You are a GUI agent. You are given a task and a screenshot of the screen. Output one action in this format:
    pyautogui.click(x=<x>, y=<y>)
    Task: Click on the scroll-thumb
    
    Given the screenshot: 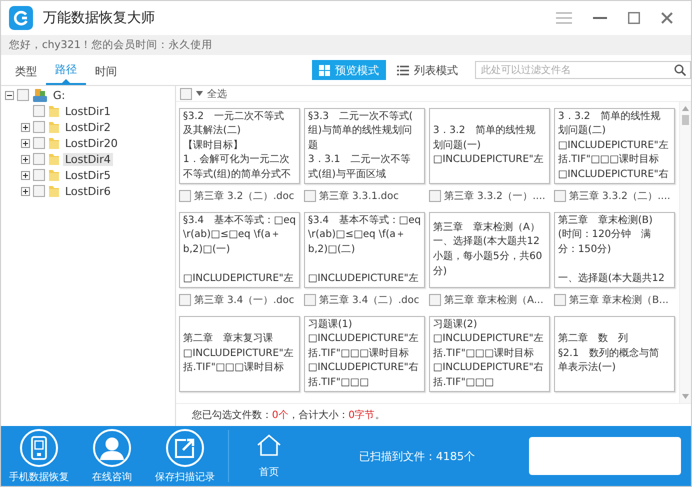 What is the action you would take?
    pyautogui.click(x=685, y=120)
    